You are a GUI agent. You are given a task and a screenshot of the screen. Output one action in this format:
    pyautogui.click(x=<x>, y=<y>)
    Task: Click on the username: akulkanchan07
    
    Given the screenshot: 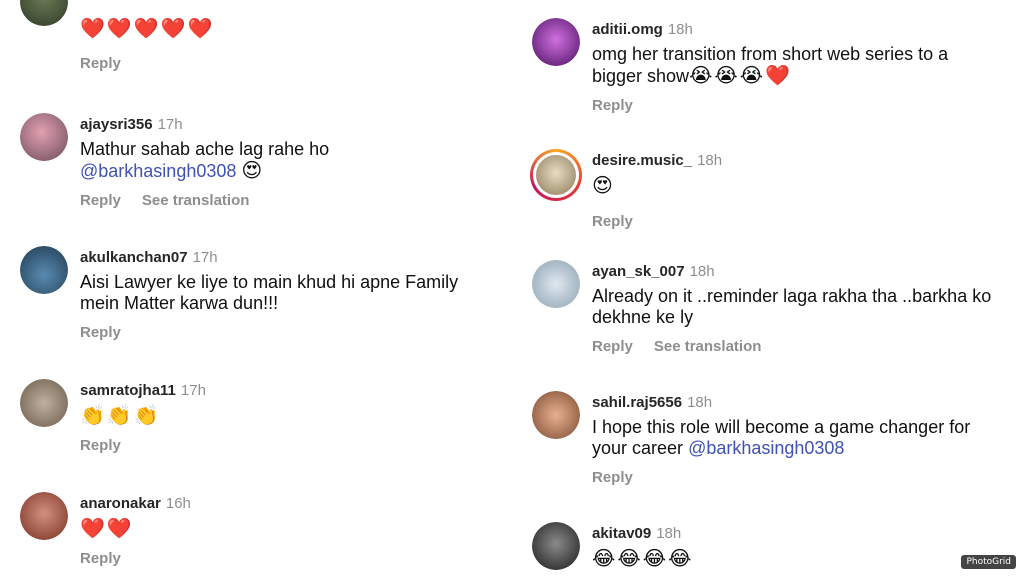 What is the action you would take?
    pyautogui.click(x=134, y=257)
    